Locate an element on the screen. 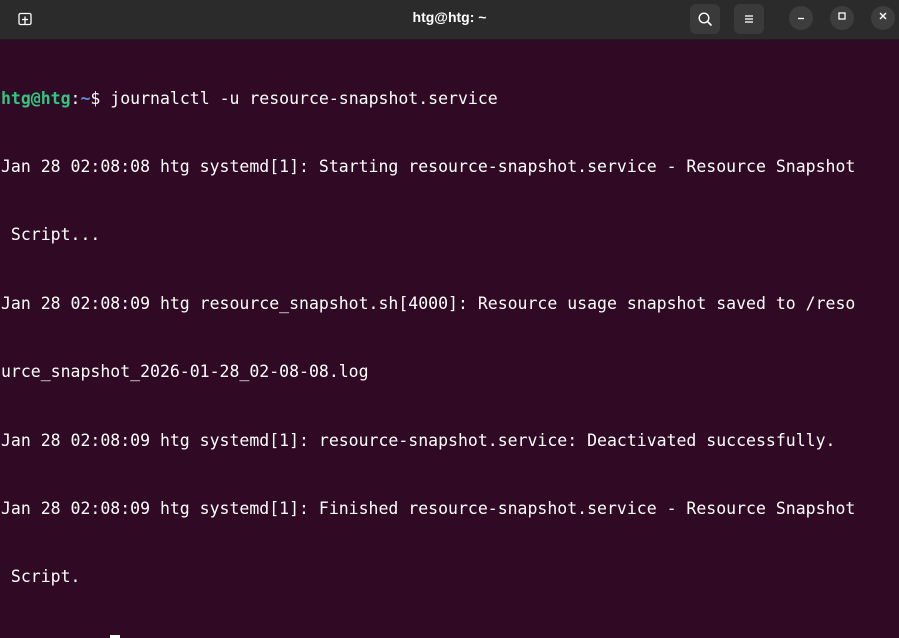 The width and height of the screenshot is (899, 638). prompt-user-host: htg@htg is located at coordinates (36, 98).